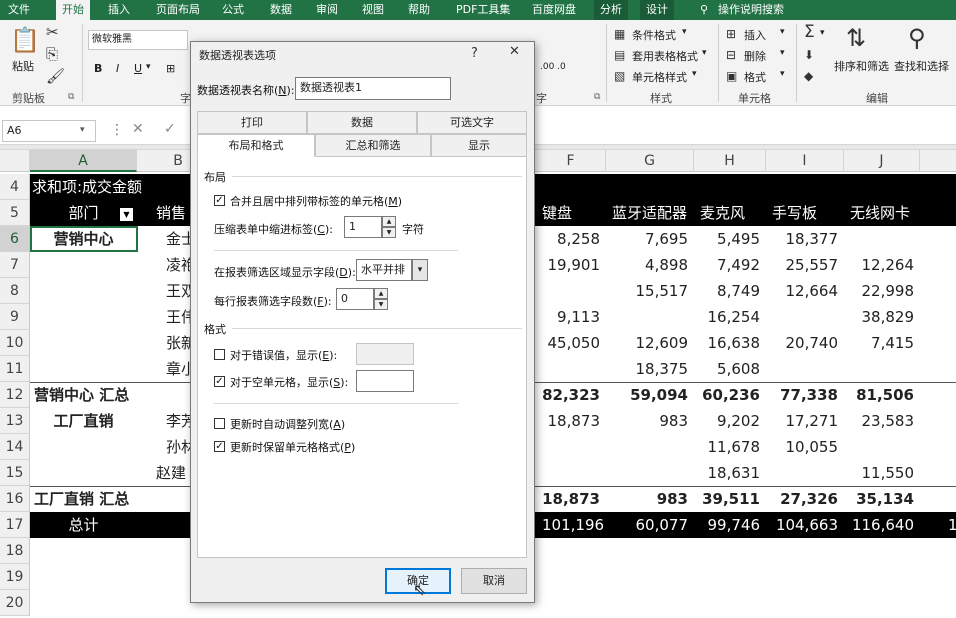 The image size is (956, 618). What do you see at coordinates (15, 447) in the screenshot?
I see `row-header: 14` at bounding box center [15, 447].